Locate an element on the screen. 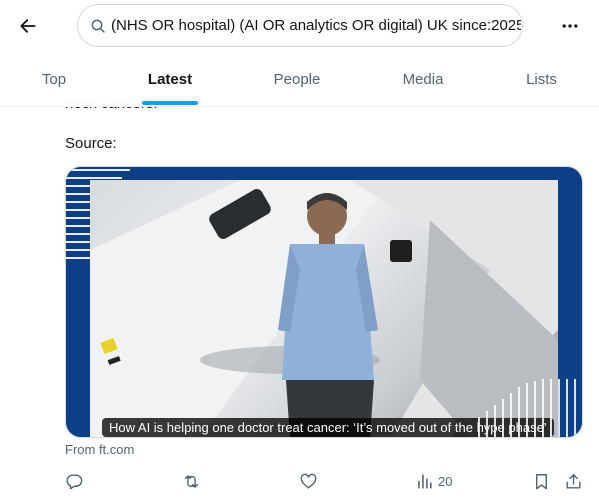 This screenshot has width=599, height=503. bookmark-icon is located at coordinates (541, 481).